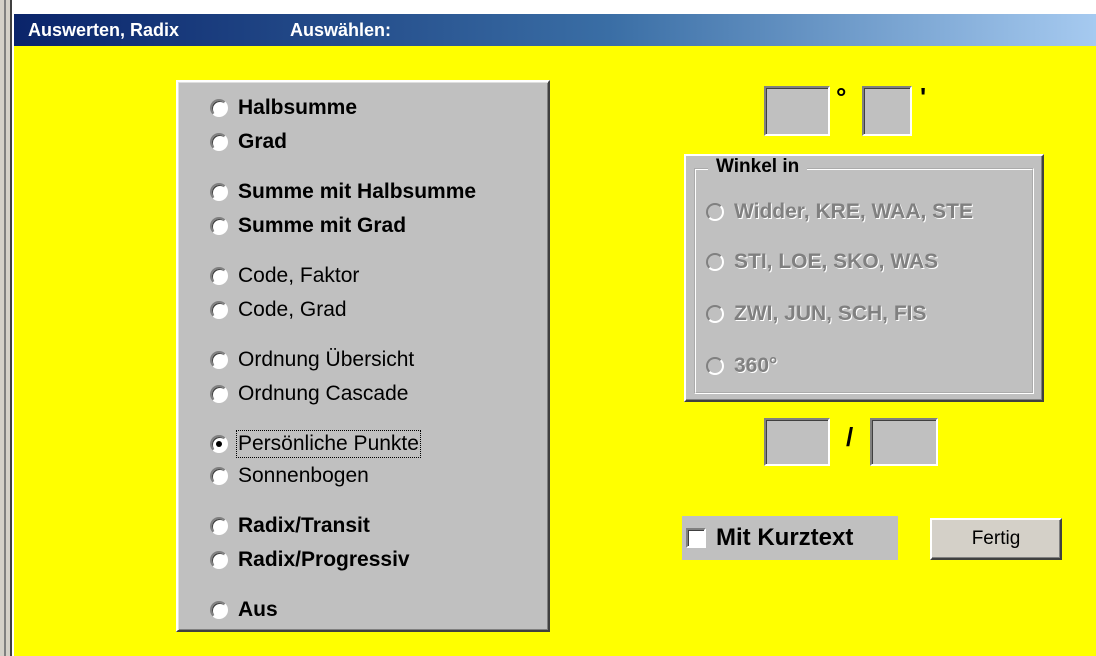 The image size is (1096, 656). I want to click on option-label: Ordnung Cascade, so click(323, 393).